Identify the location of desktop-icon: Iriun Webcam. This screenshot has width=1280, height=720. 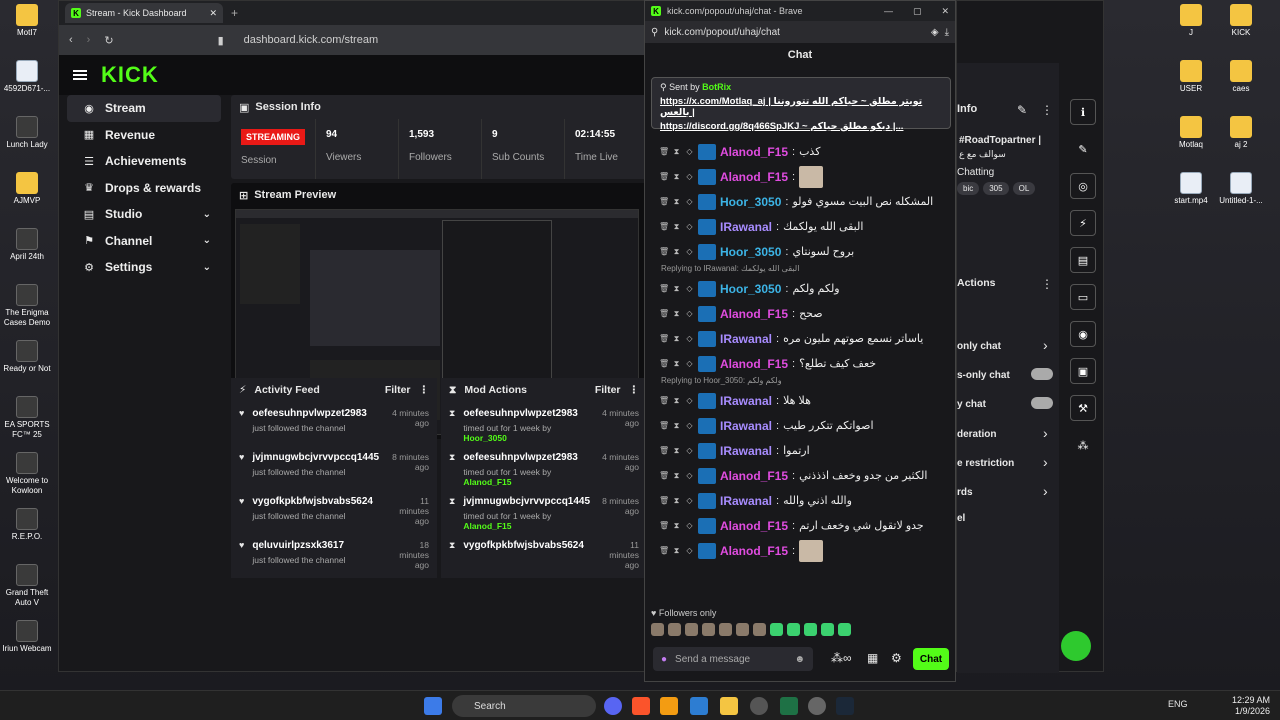
(27, 637).